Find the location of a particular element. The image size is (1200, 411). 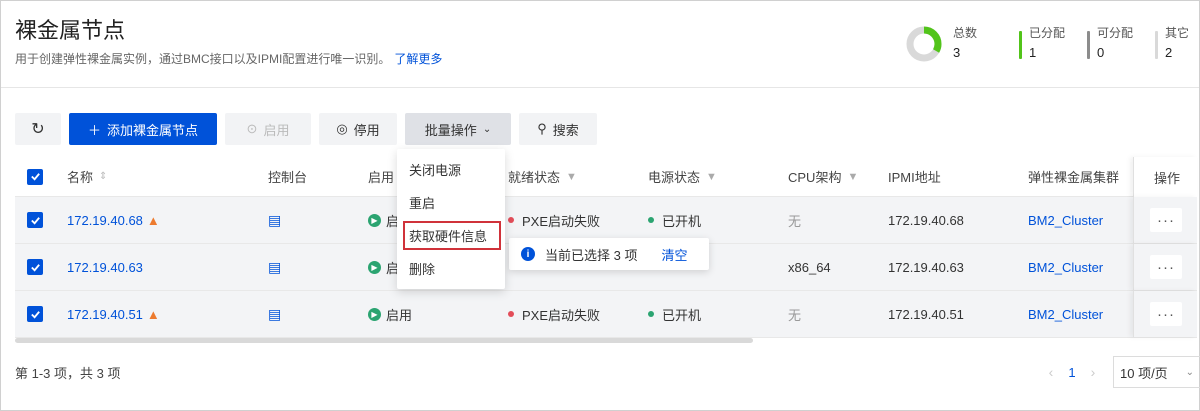

page-number: 1 is located at coordinates (1072, 372).